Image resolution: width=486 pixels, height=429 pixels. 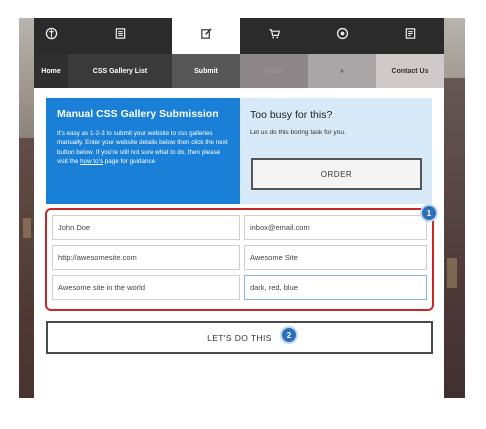 I want to click on target-icon, so click(x=342, y=36).